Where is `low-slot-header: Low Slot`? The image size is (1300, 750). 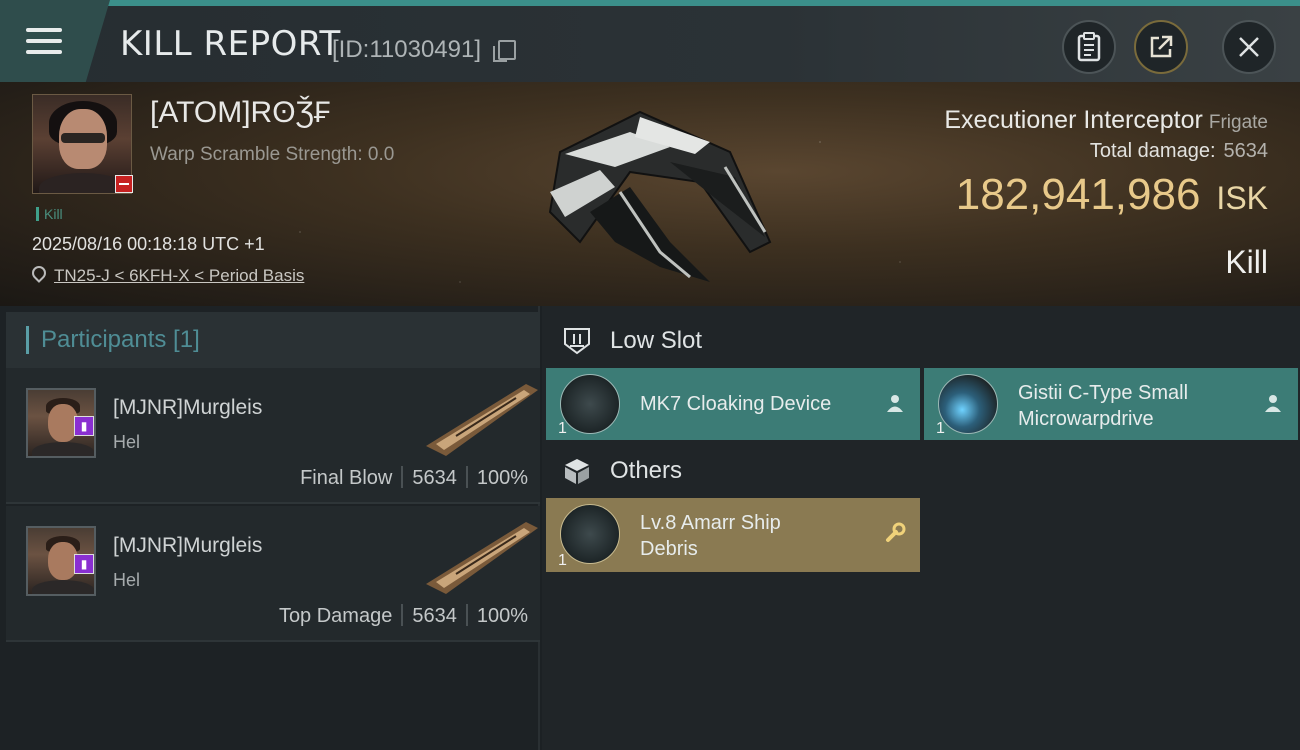 low-slot-header: Low Slot is located at coordinates (626, 341).